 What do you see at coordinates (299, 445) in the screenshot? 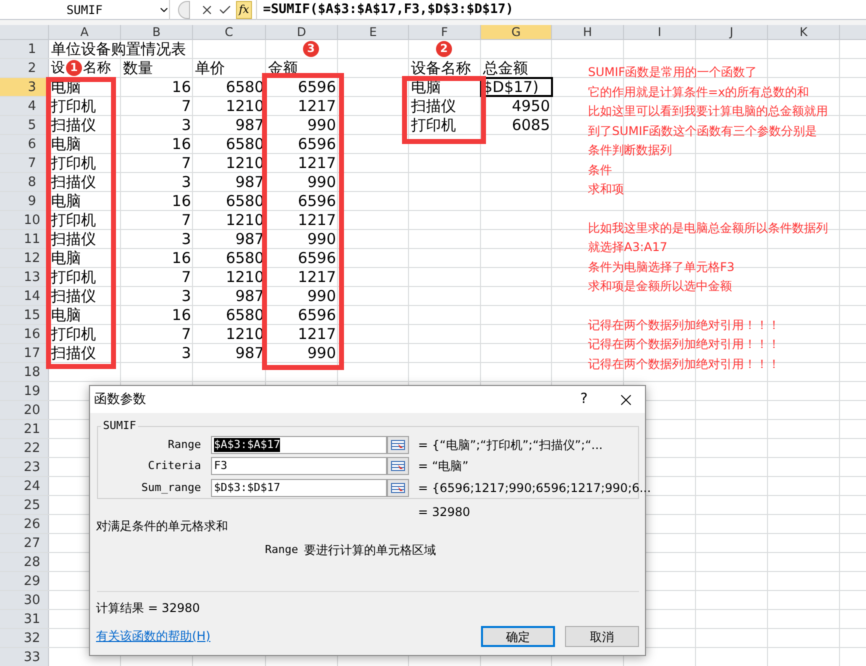
I see `argument-field: $A$3:$A$17` at bounding box center [299, 445].